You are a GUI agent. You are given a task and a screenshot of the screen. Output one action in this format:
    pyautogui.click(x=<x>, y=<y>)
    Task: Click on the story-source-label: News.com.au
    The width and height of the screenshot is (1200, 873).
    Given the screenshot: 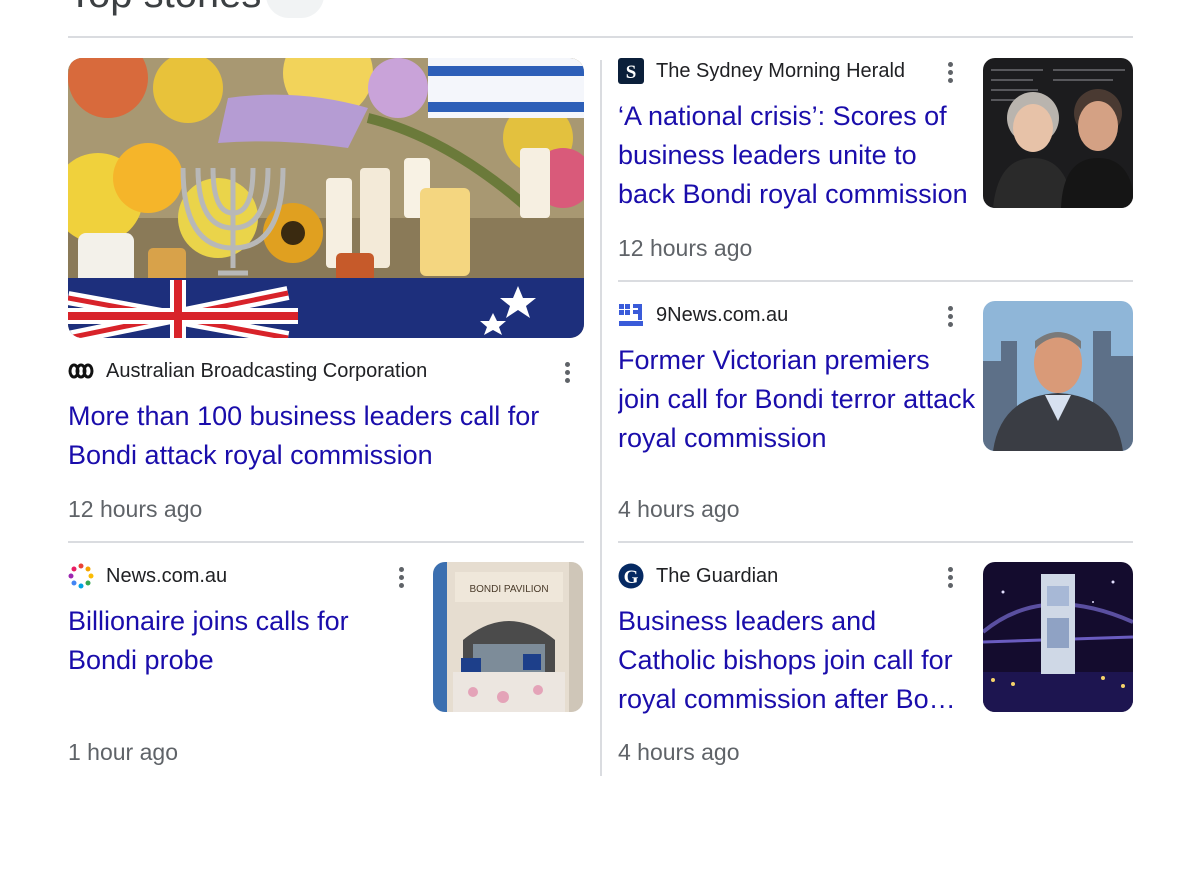 What is the action you would take?
    pyautogui.click(x=167, y=575)
    